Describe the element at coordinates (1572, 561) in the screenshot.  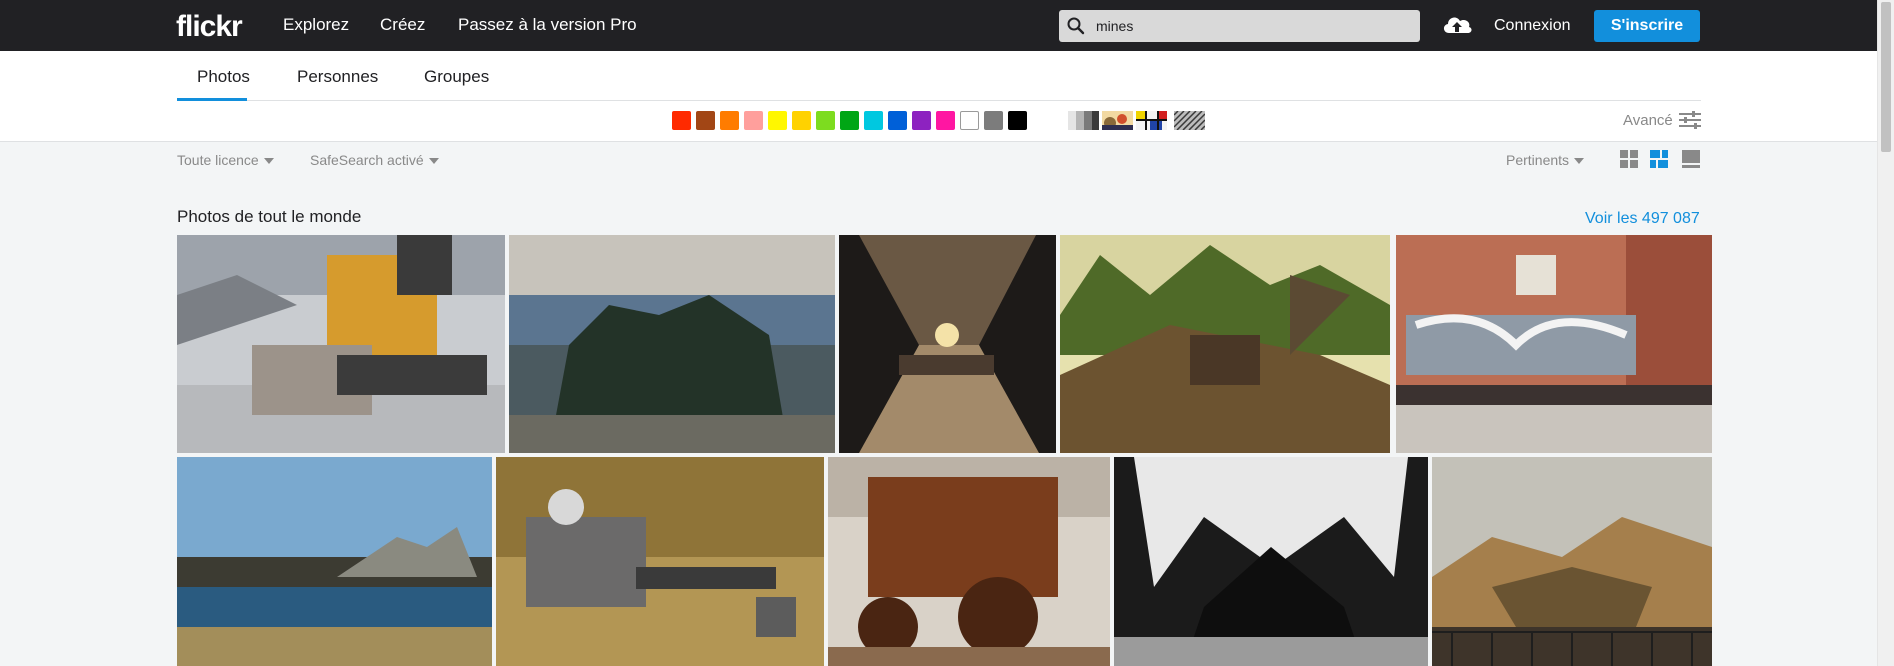
I see `photo-open-pit-mine` at that location.